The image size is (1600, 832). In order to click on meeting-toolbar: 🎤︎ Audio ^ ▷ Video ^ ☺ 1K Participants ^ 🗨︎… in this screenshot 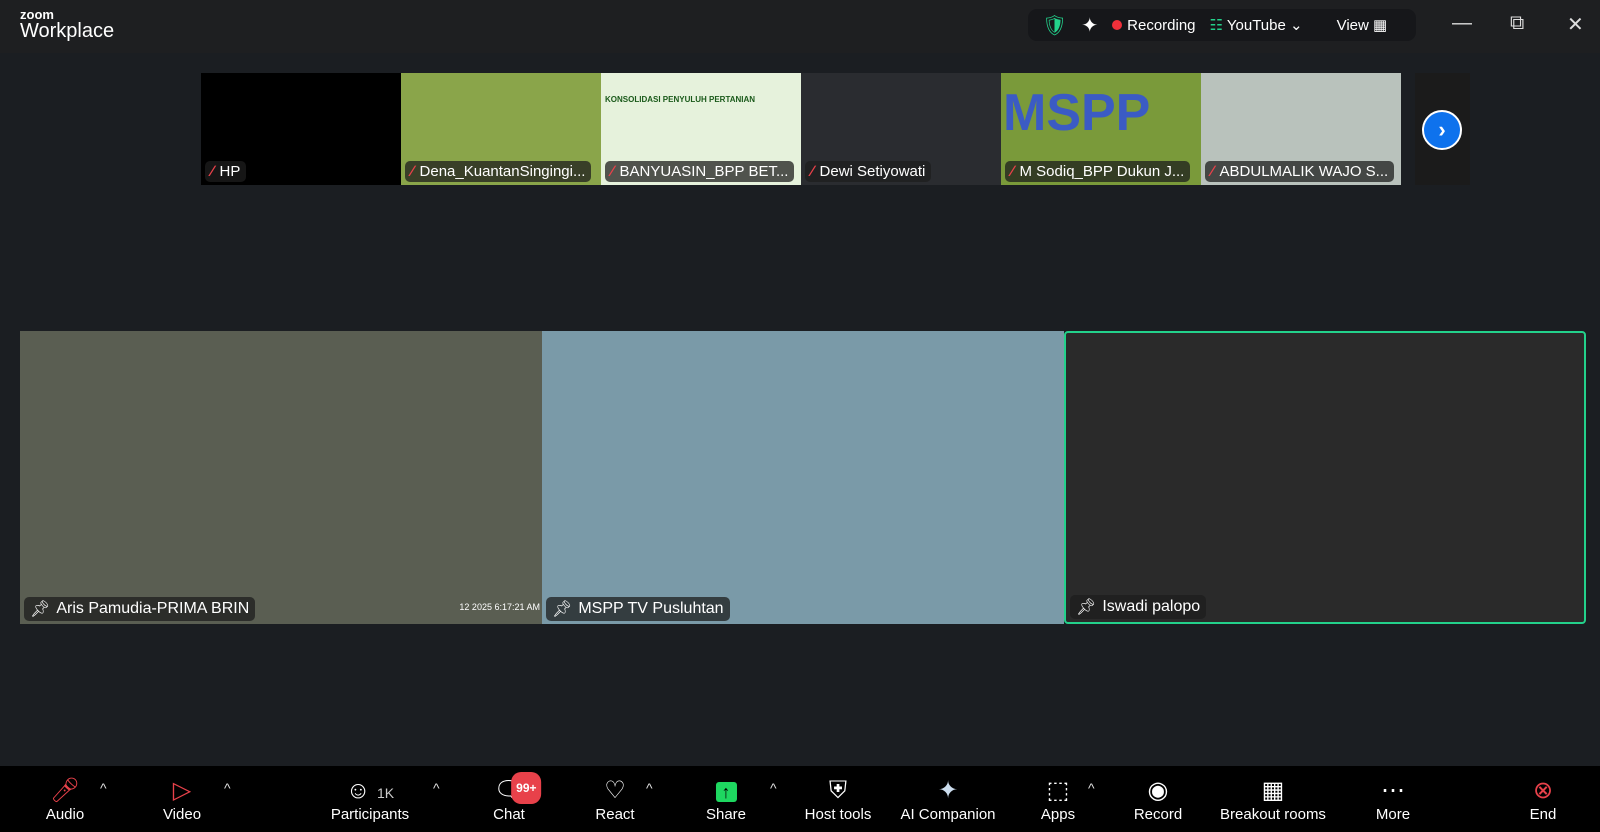, I will do `click(800, 799)`.